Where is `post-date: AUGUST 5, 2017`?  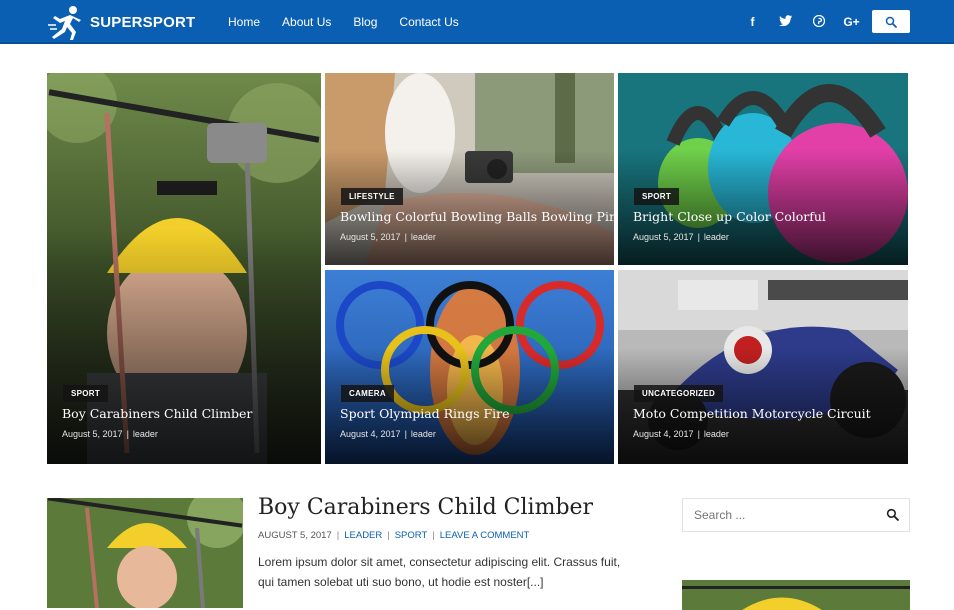
post-date: AUGUST 5, 2017 is located at coordinates (295, 535).